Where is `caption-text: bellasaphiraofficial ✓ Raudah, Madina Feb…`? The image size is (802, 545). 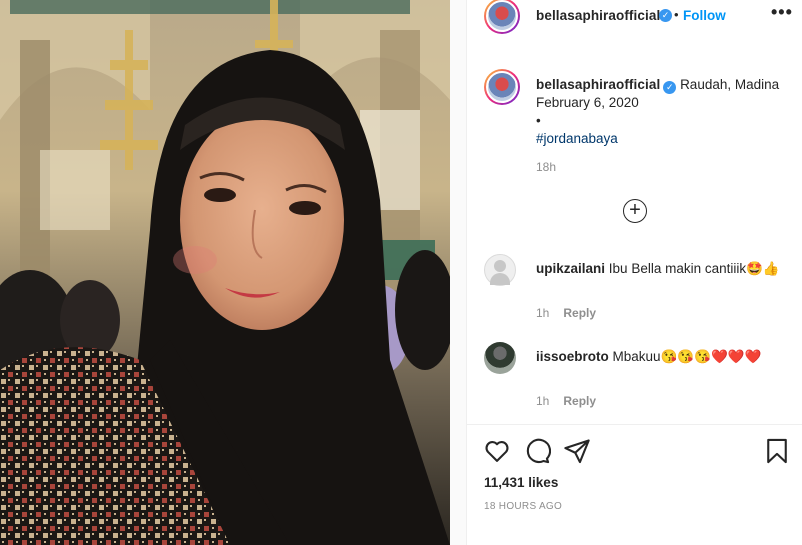
caption-text: bellasaphiraofficial ✓ Raudah, Madina Feb… is located at coordinates (666, 112).